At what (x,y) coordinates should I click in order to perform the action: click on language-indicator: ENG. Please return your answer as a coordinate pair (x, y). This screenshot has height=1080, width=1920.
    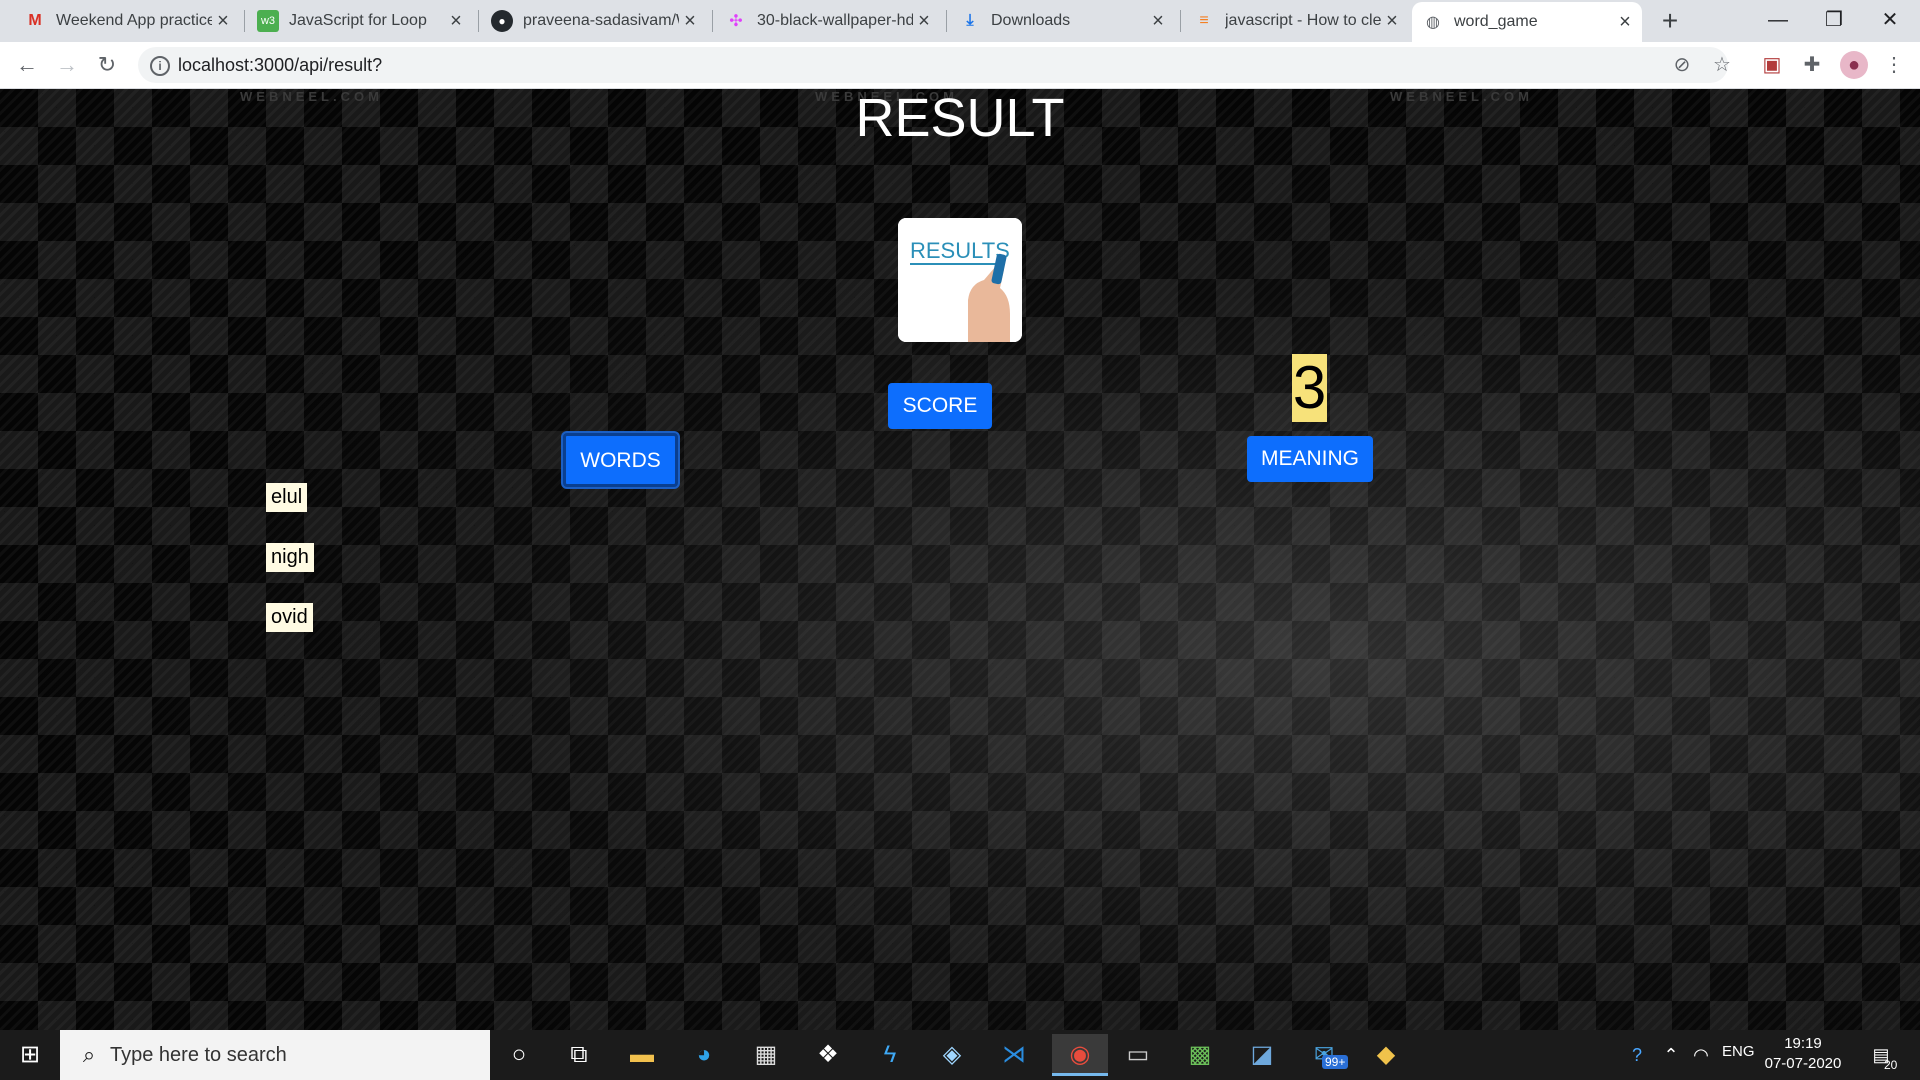
    Looking at the image, I should click on (1738, 1051).